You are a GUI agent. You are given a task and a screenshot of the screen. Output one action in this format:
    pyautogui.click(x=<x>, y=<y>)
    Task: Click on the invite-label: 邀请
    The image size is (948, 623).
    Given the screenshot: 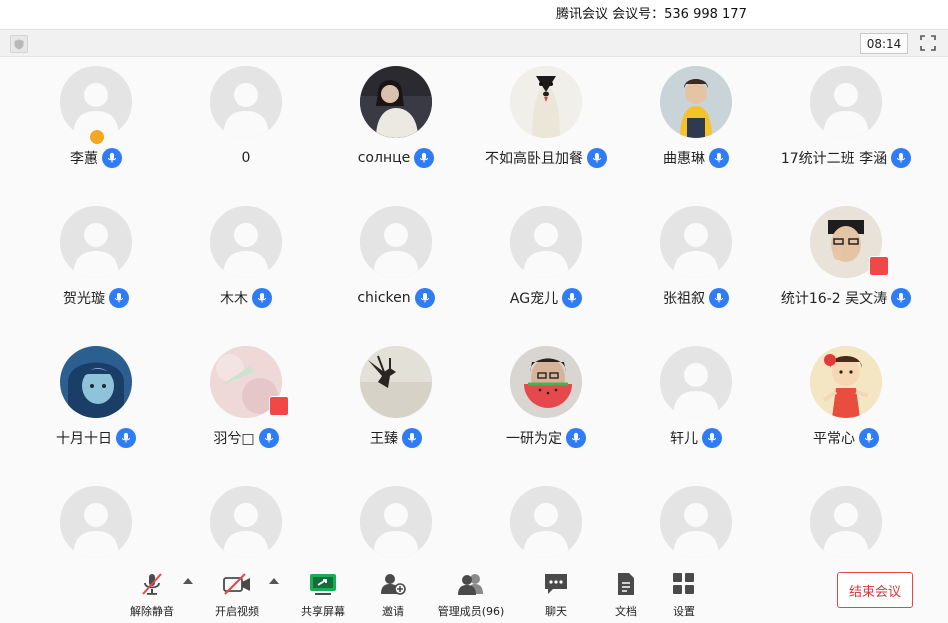 What is the action you would take?
    pyautogui.click(x=393, y=611)
    